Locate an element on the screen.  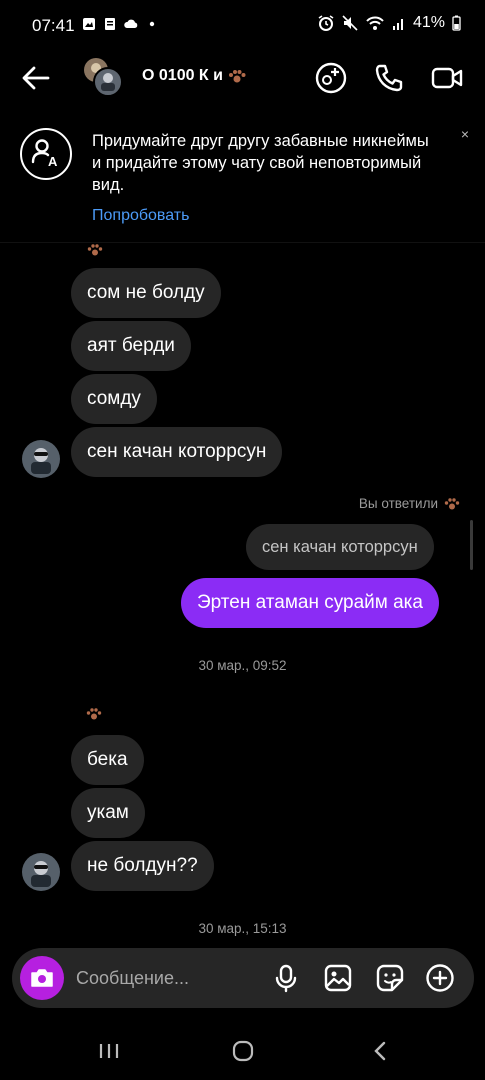
back-arrow-icon is located at coordinates (36, 78).